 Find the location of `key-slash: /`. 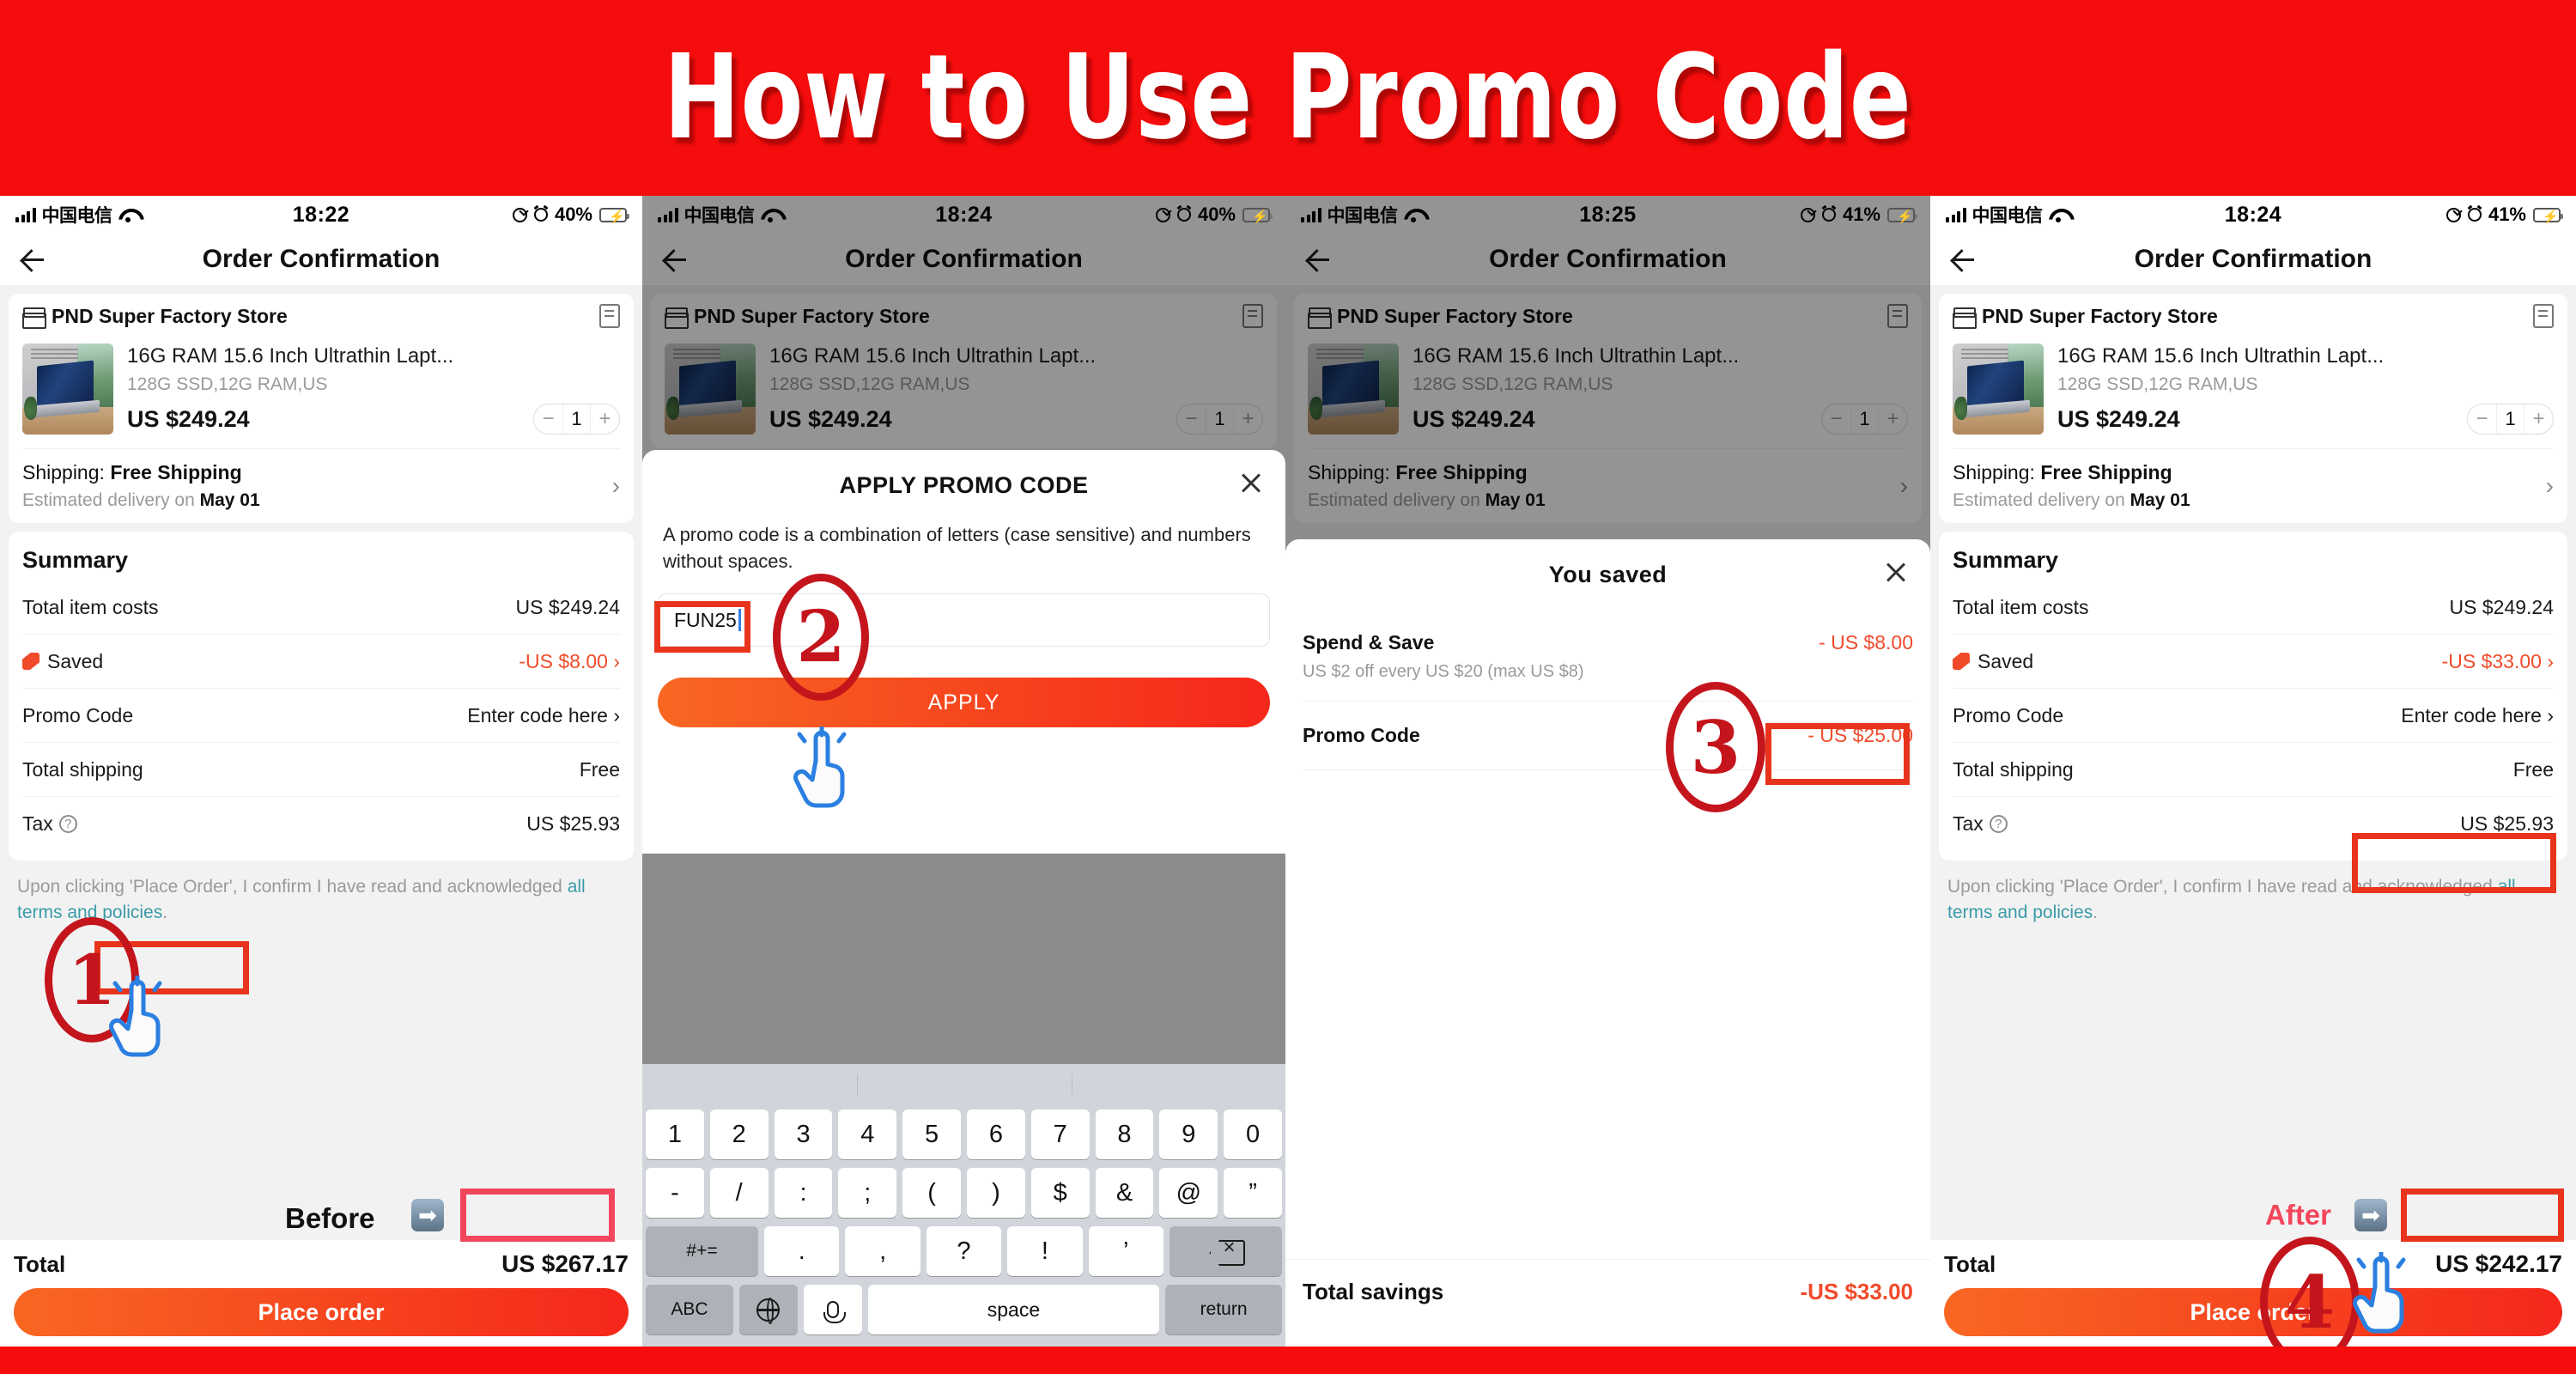

key-slash: / is located at coordinates (739, 1193).